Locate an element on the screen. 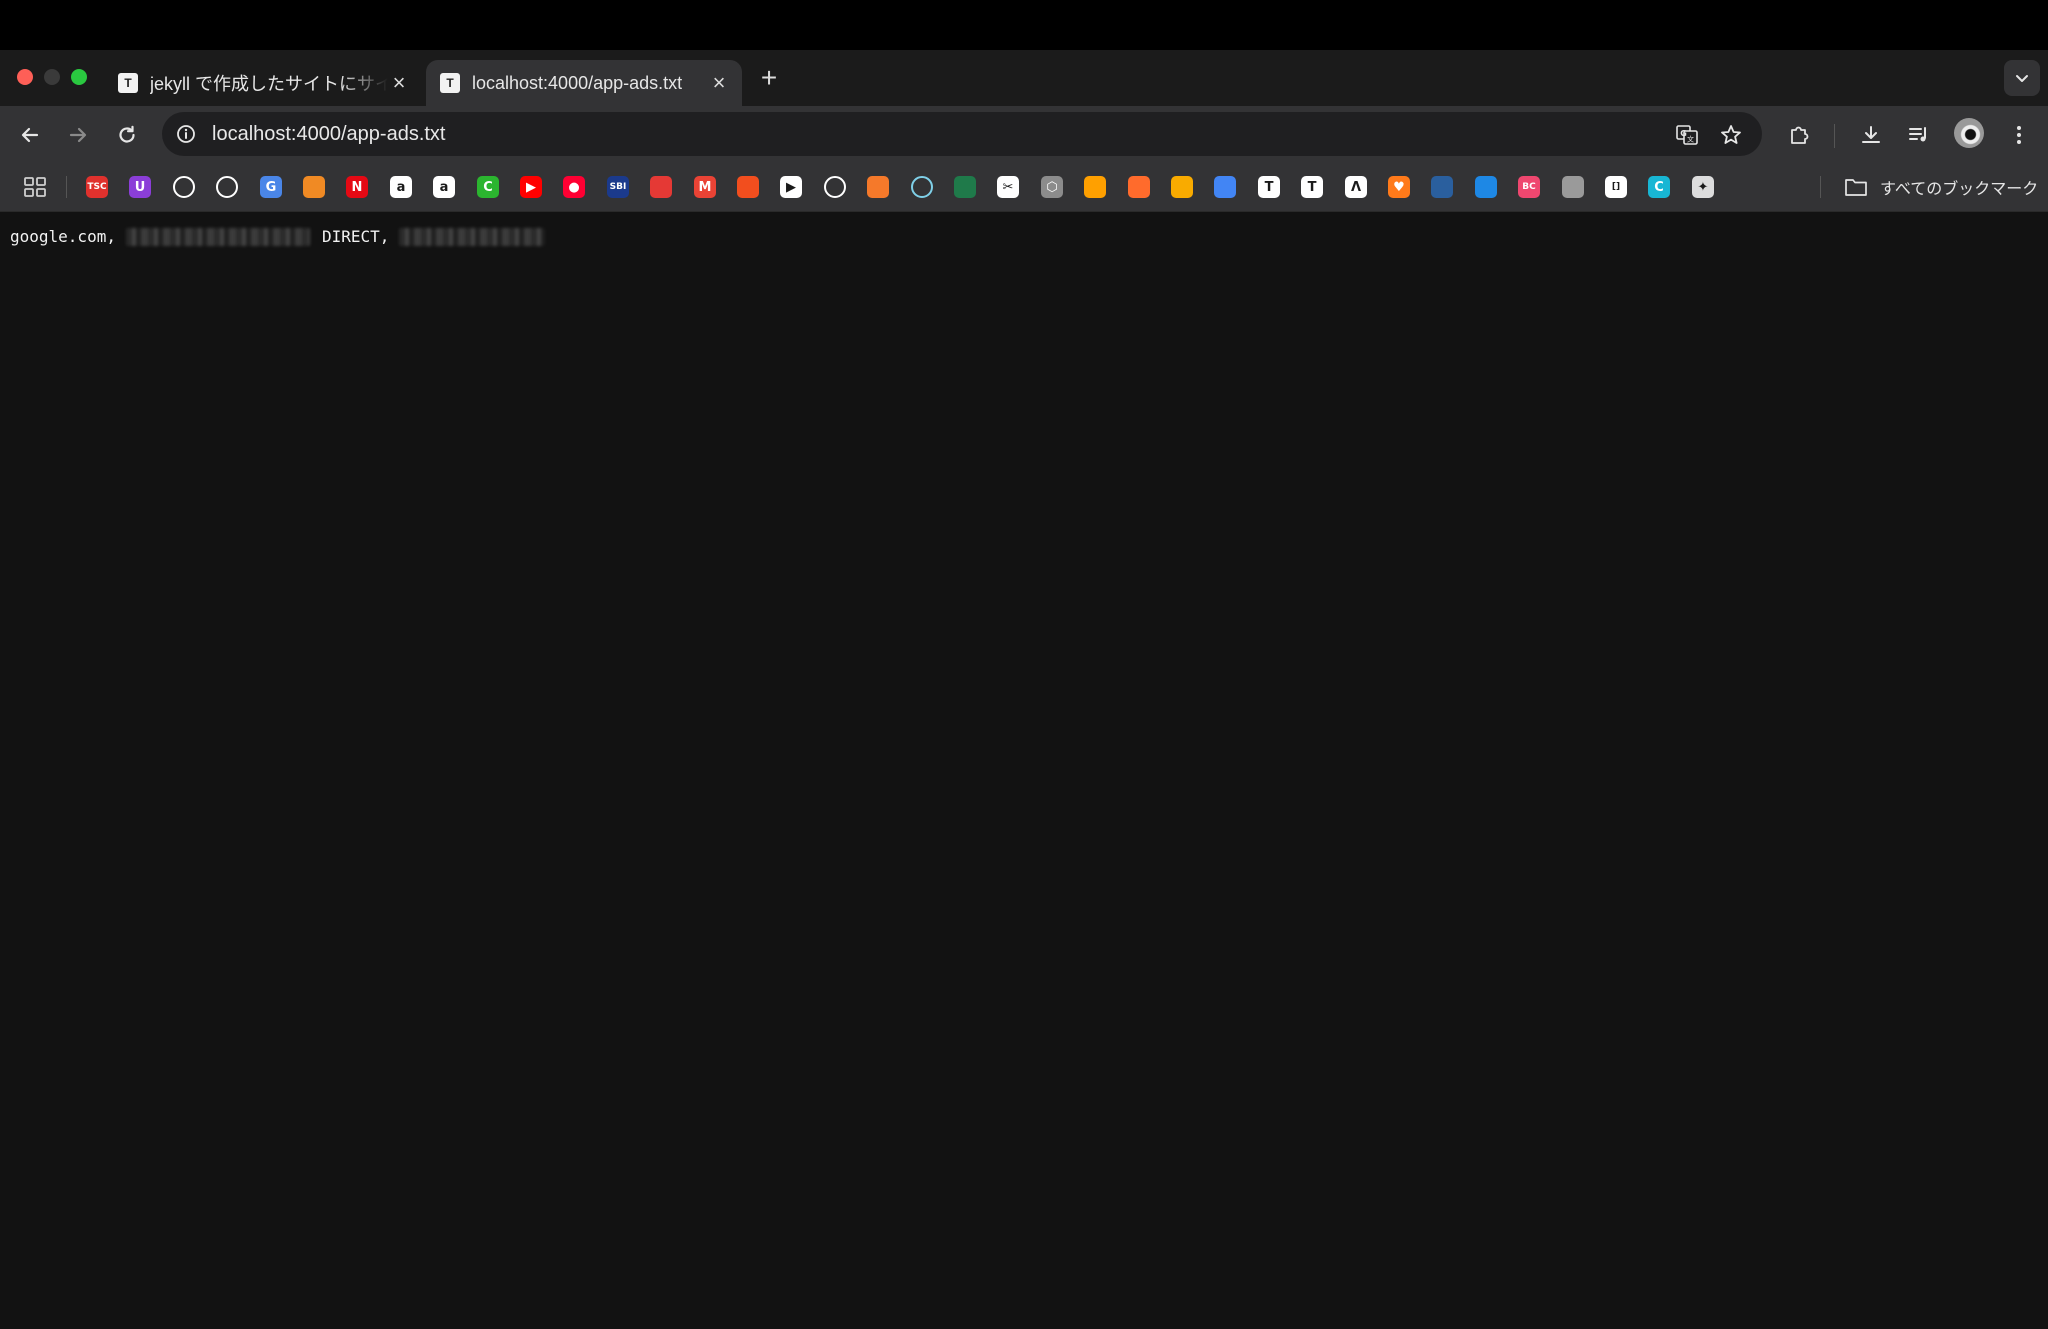 The width and height of the screenshot is (2048, 1329). orange-heart-icon: ♥ is located at coordinates (1399, 187).